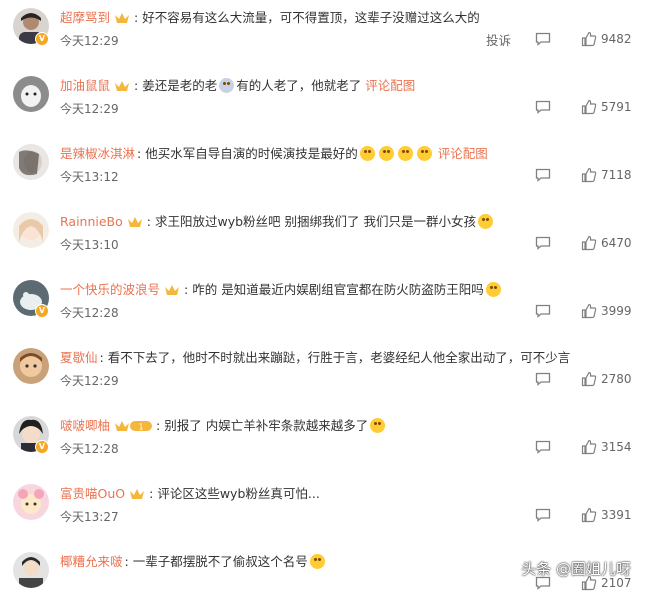 The height and width of the screenshot is (612, 645). I want to click on like-button: 3154, so click(608, 447).